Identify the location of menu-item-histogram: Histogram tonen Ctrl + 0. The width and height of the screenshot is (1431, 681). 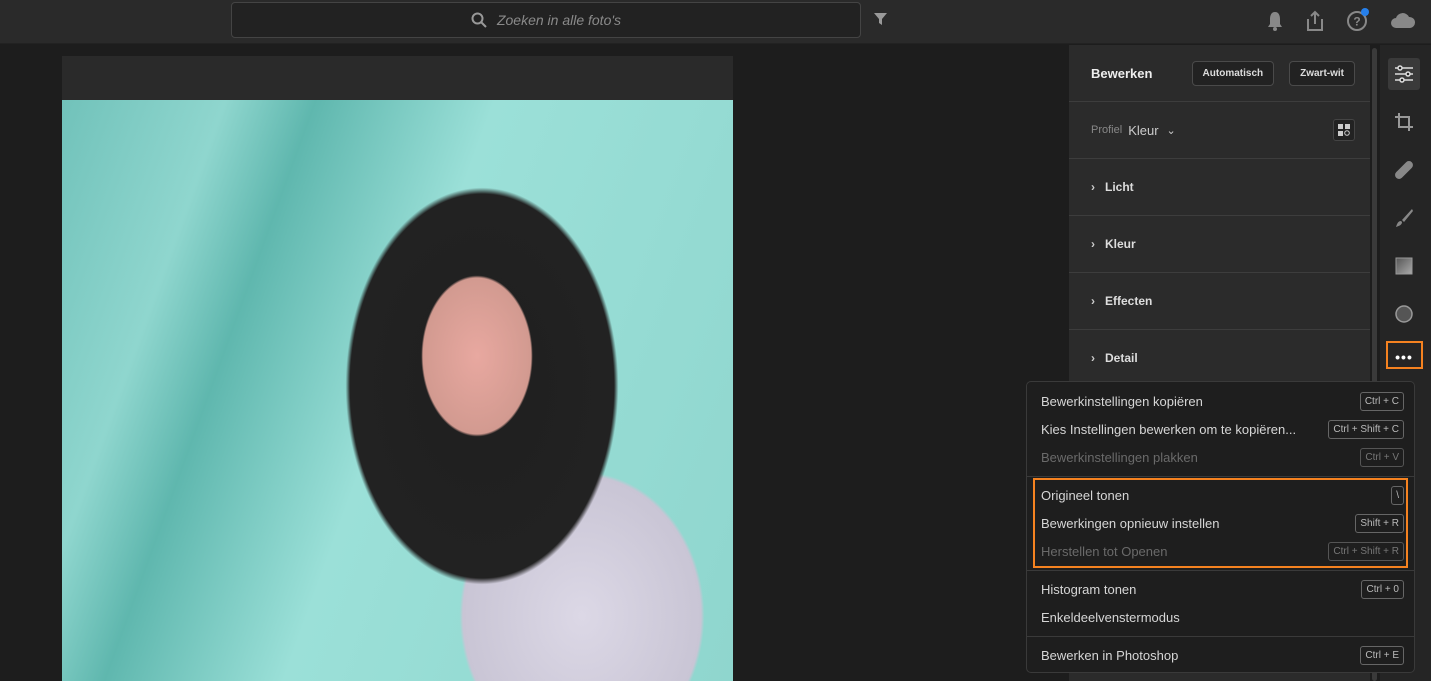
(1222, 589).